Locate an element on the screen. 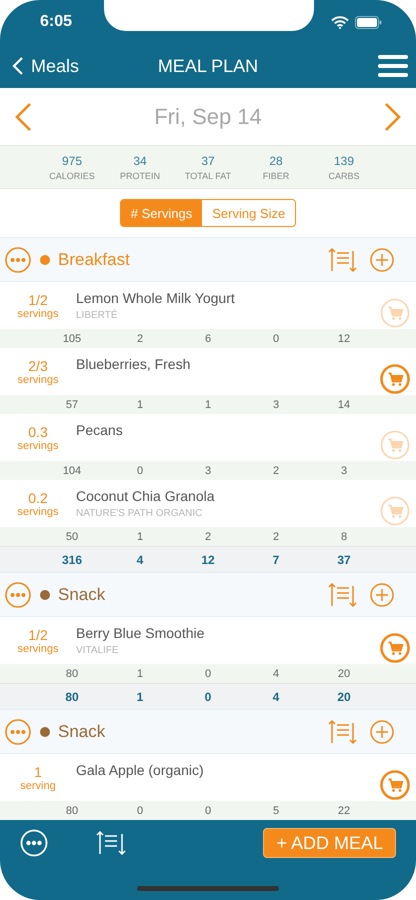 Image resolution: width=416 pixels, height=900 pixels. serving-amount: 0.2 is located at coordinates (38, 498).